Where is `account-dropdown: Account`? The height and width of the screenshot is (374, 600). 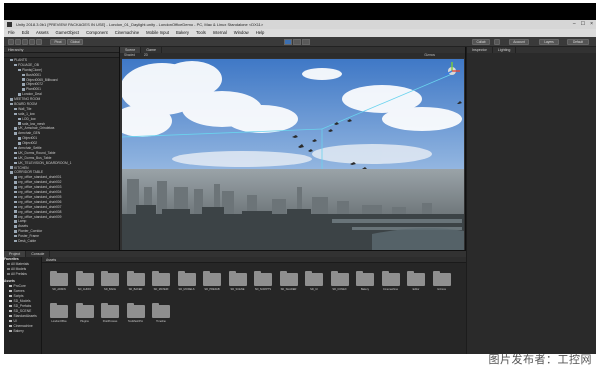
account-dropdown: Account is located at coordinates (519, 42).